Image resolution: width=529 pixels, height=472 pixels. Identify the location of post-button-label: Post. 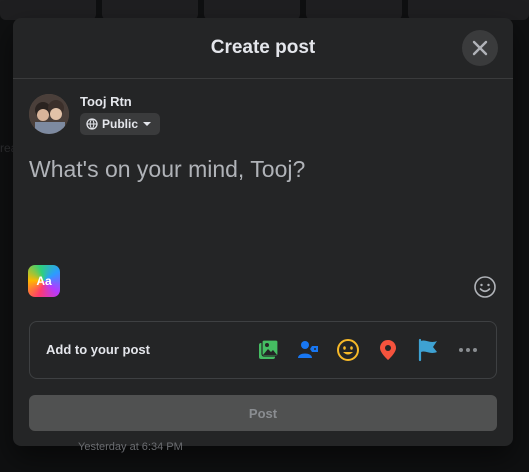
(263, 413).